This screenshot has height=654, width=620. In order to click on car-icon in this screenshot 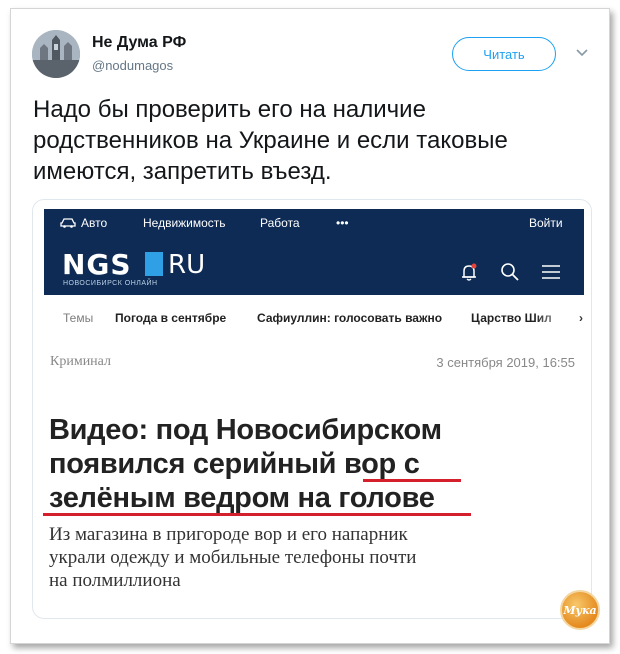, I will do `click(68, 223)`.